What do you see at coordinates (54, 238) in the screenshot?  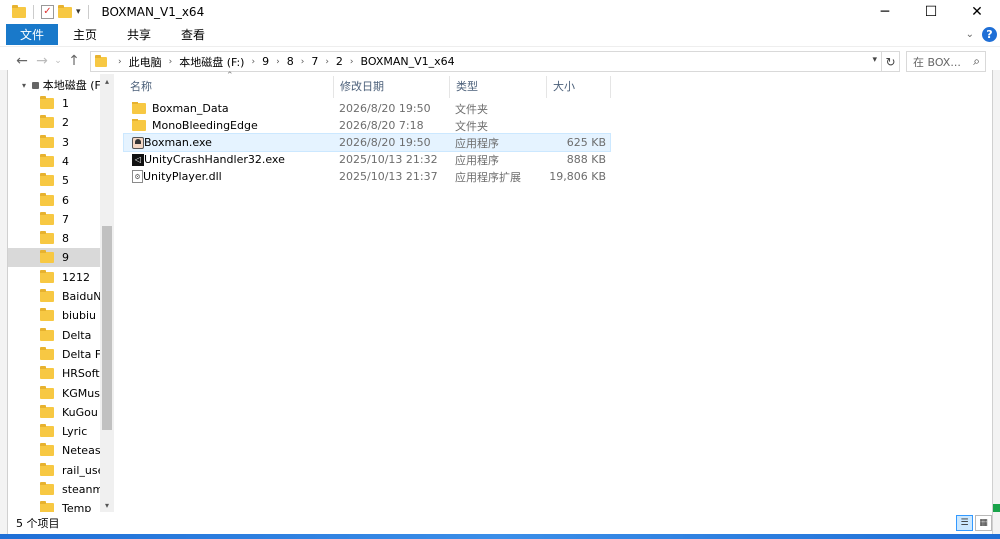 I see `tree-item-folder: 8` at bounding box center [54, 238].